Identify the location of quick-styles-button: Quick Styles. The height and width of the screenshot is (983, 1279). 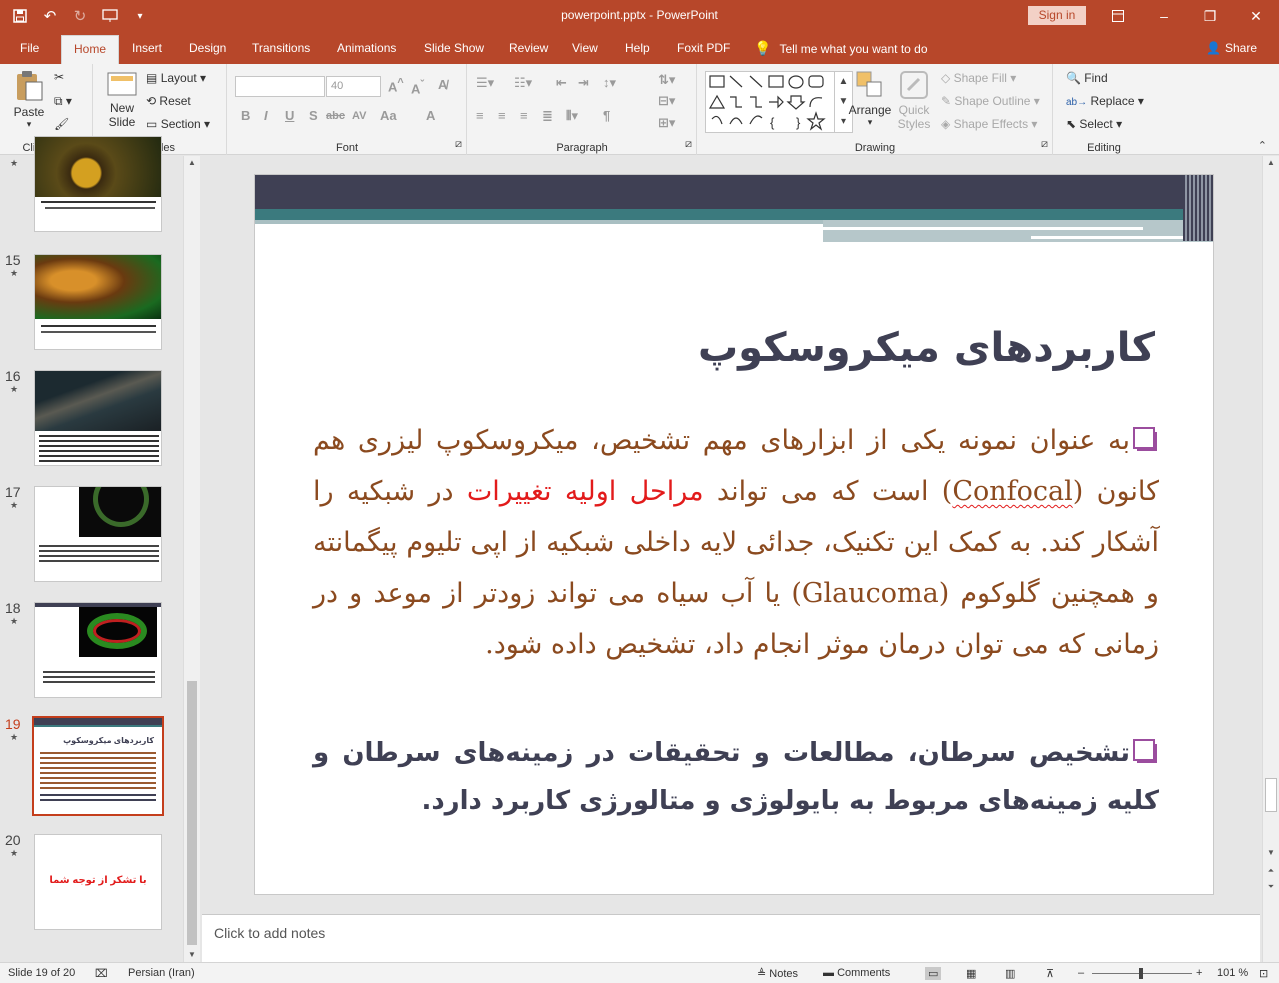
(914, 100).